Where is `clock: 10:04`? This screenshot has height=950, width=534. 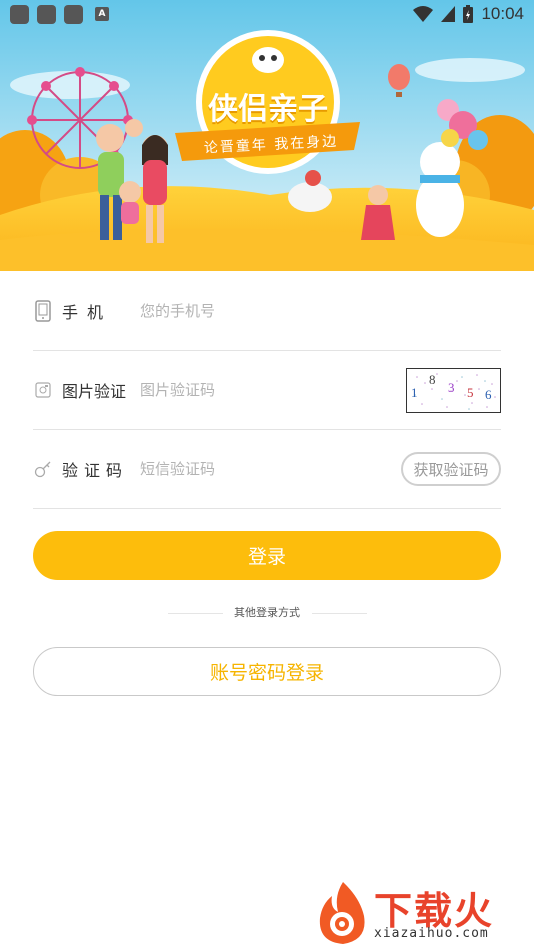 clock: 10:04 is located at coordinates (502, 13).